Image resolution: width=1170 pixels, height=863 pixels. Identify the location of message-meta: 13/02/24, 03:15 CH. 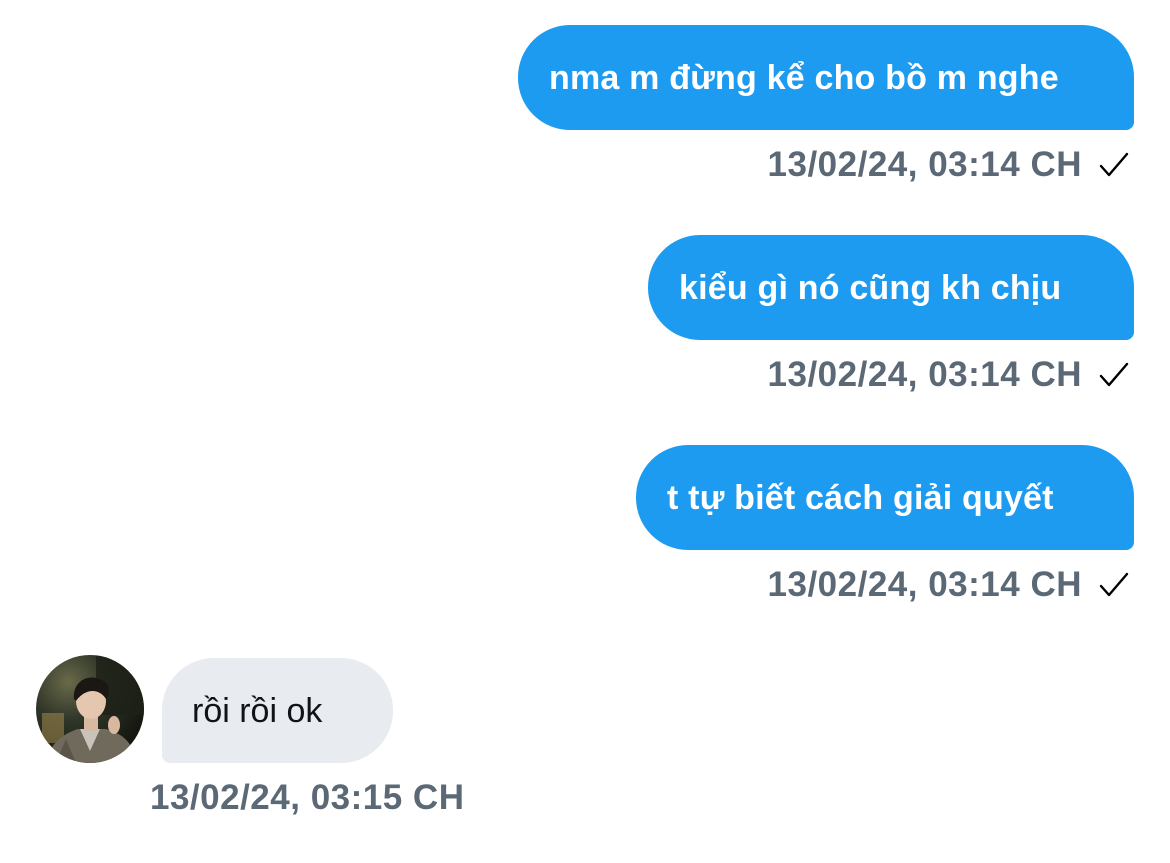
(307, 798).